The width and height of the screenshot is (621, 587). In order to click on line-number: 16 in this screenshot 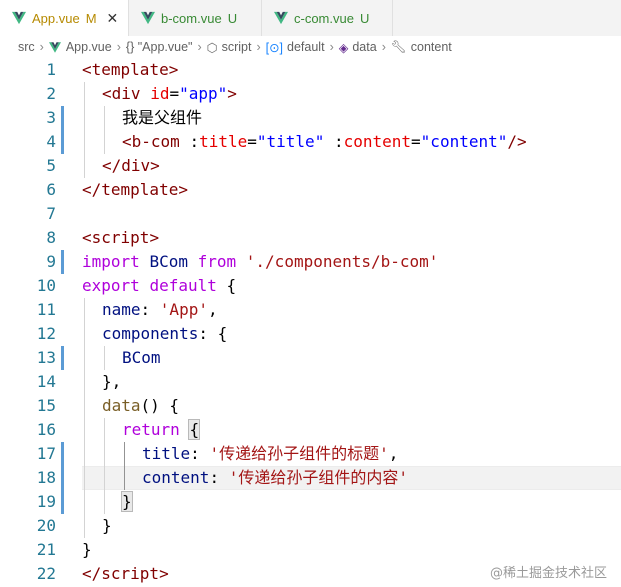, I will do `click(46, 429)`.